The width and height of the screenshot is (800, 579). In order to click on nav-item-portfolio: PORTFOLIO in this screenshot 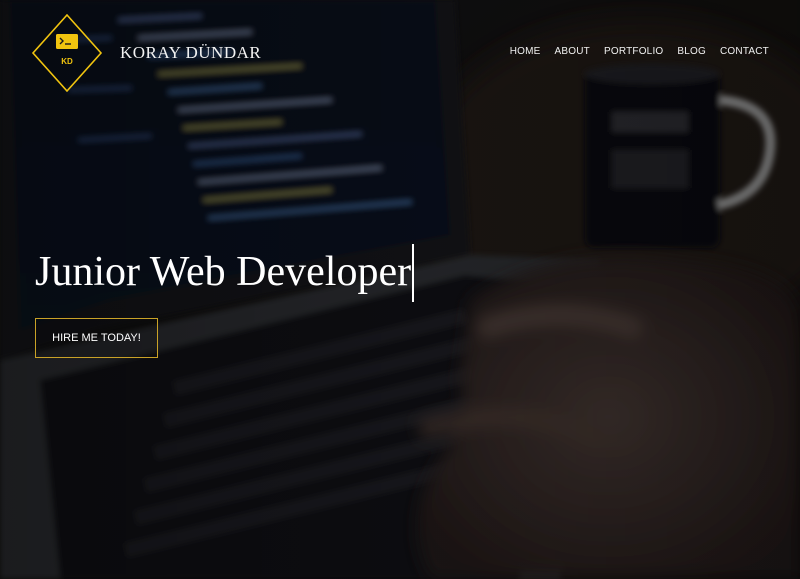, I will do `click(633, 51)`.